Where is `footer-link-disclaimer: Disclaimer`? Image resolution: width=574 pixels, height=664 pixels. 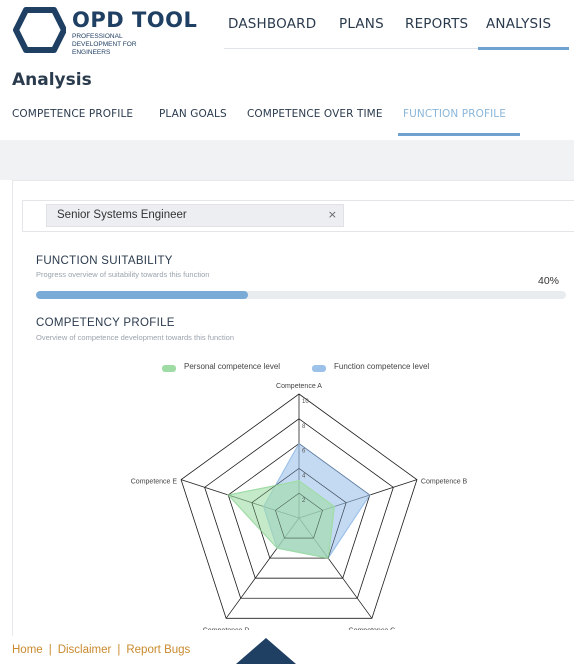 footer-link-disclaimer: Disclaimer is located at coordinates (85, 650).